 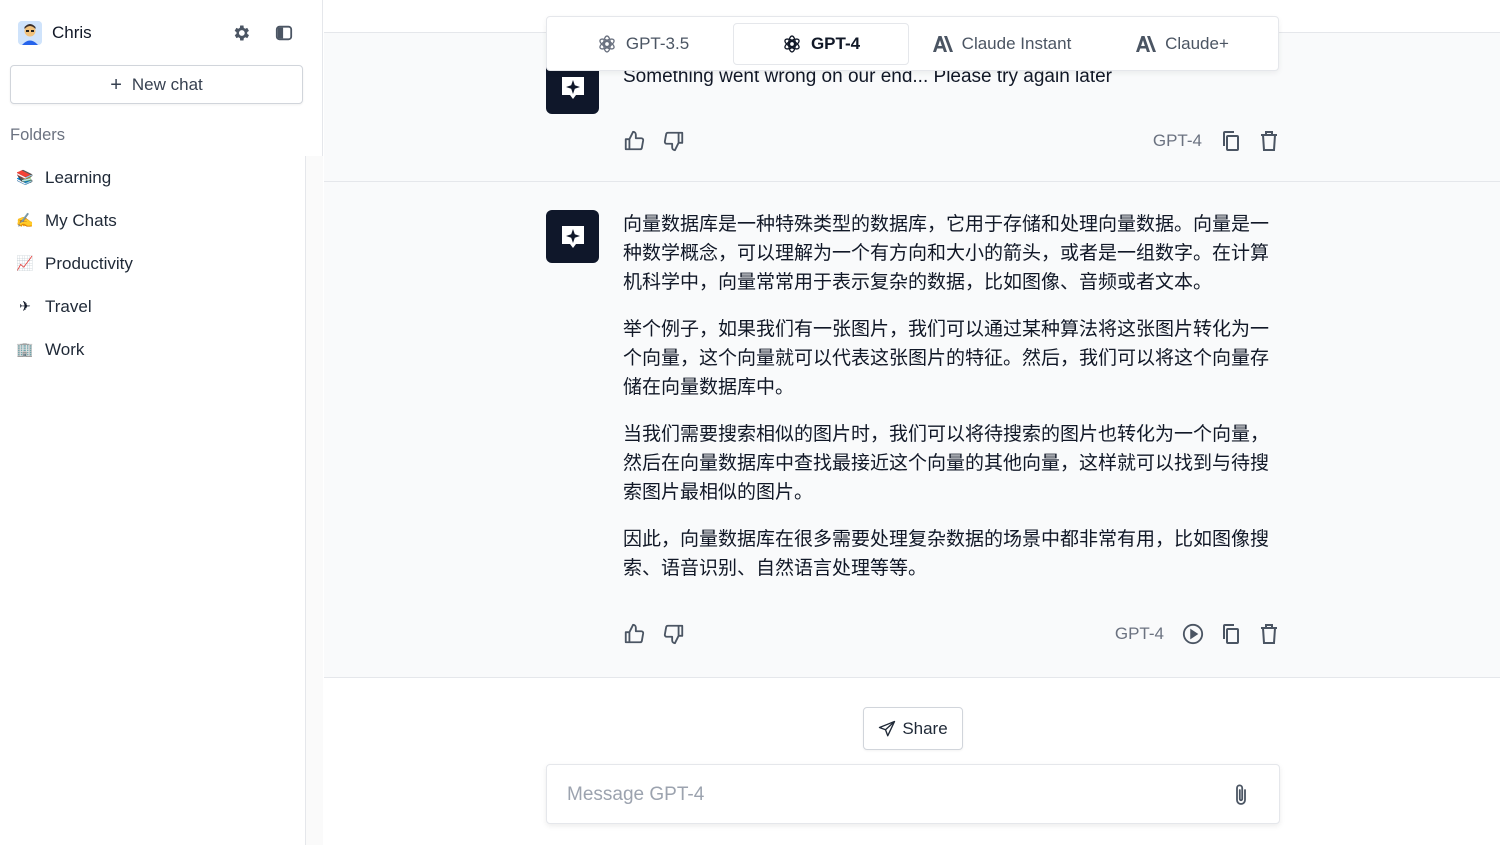 What do you see at coordinates (25, 177) in the screenshot?
I see `books-icon: 📚` at bounding box center [25, 177].